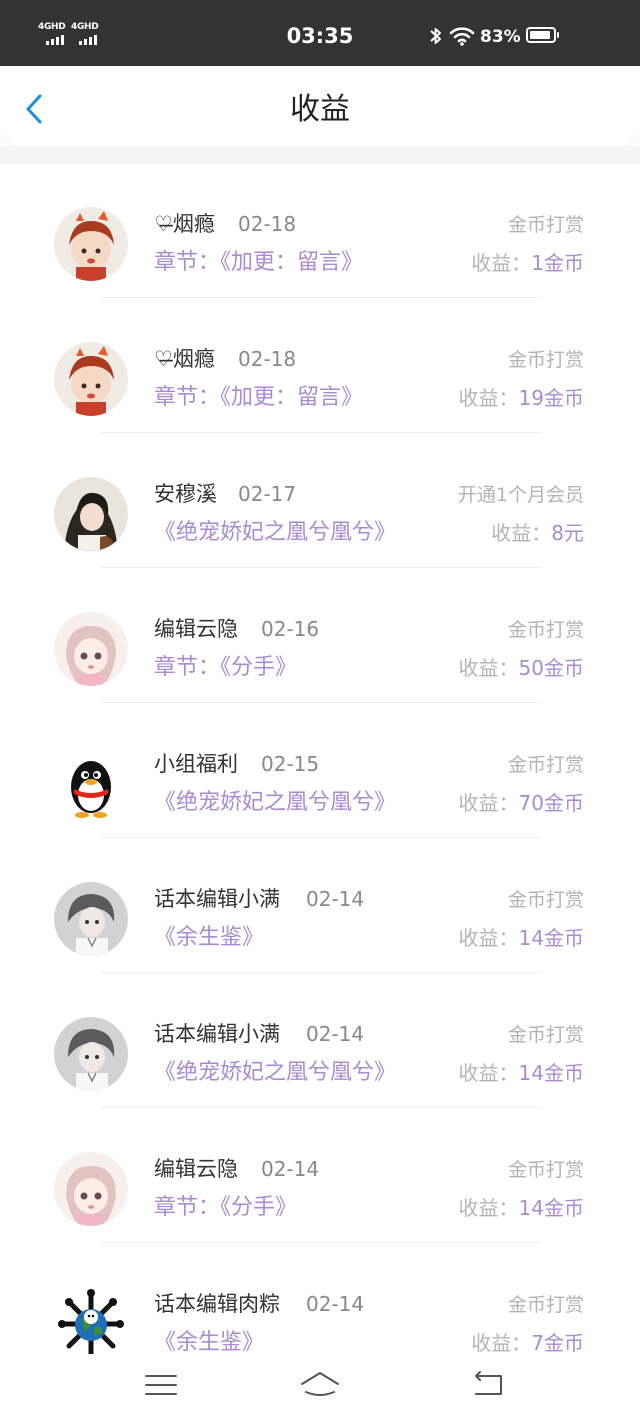 This screenshot has width=640, height=1422. Describe the element at coordinates (91, 514) in the screenshot. I see `dark-hair-avatar` at that location.